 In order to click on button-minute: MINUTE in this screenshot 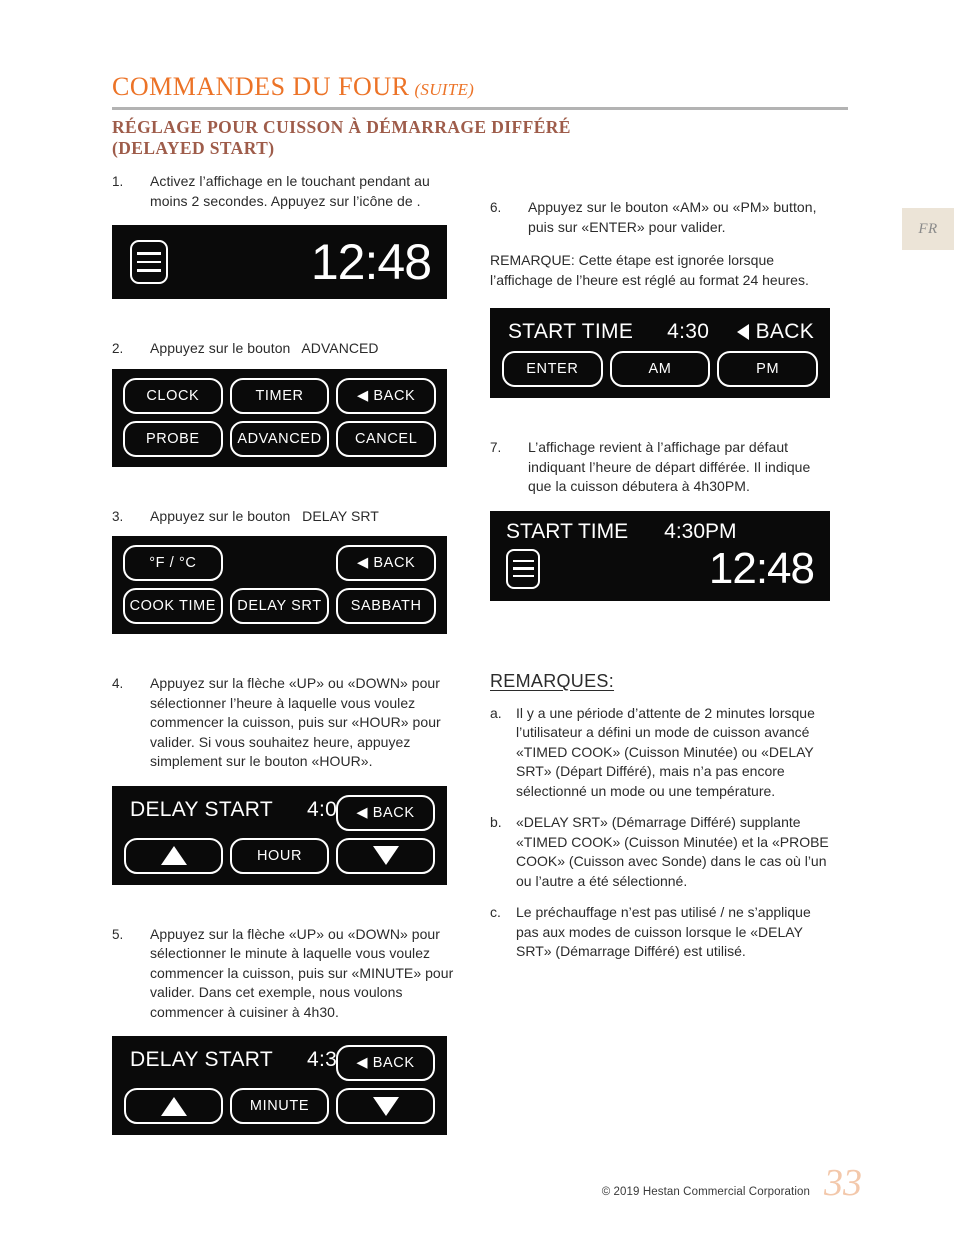, I will do `click(279, 1106)`.